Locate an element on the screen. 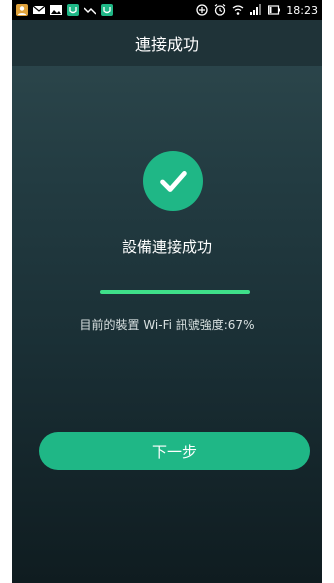  wifi-signal-strength-text: 目前的裝置 Wi-Fi 訊號強度:67% is located at coordinates (167, 325).